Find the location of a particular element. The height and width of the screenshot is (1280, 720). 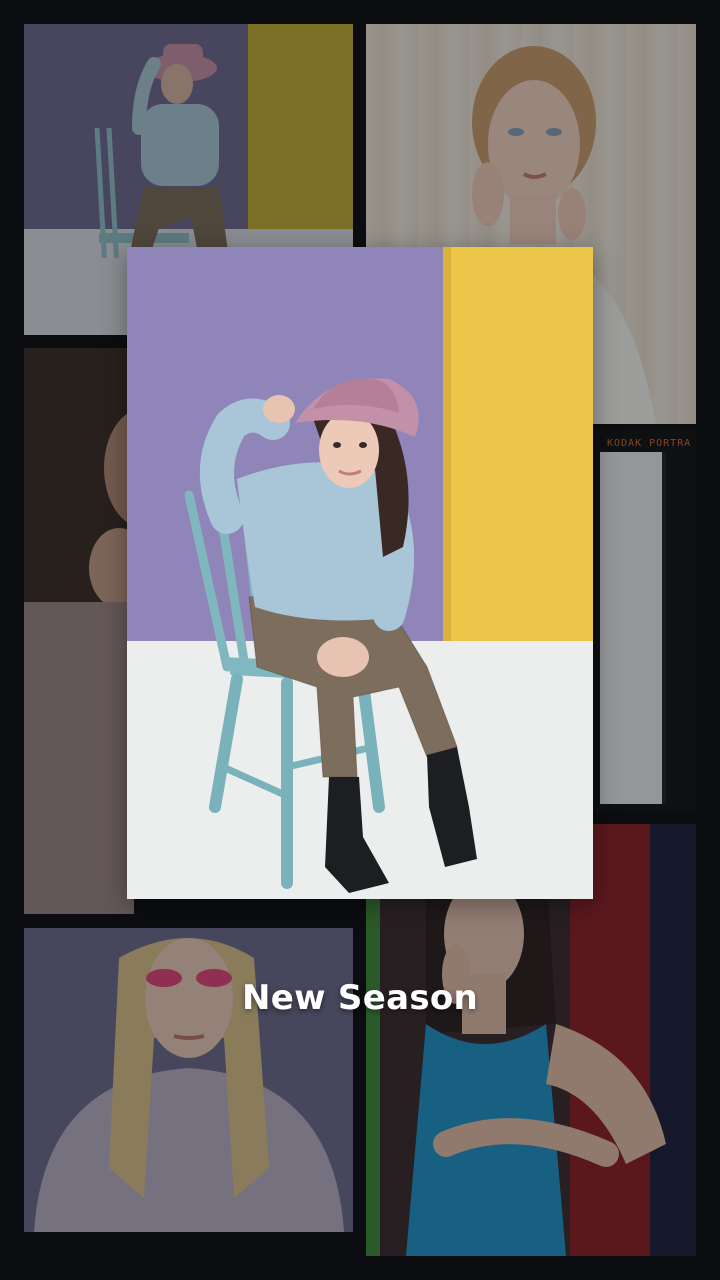

girl-on-chair-figure is located at coordinates (161, 151).